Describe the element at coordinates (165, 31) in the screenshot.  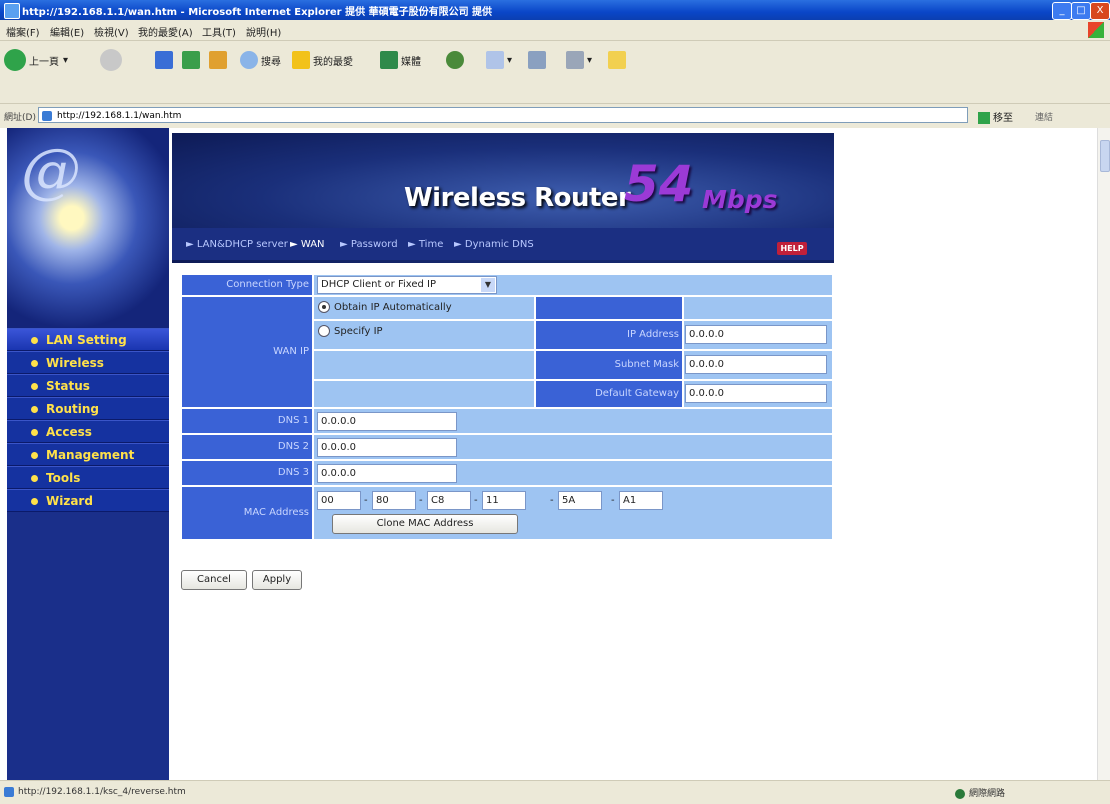
I see `menu-favorites: 我的最愛(A)` at that location.